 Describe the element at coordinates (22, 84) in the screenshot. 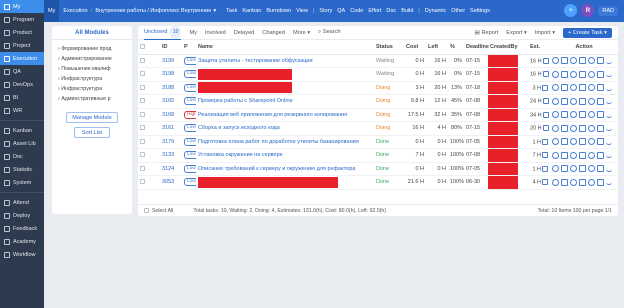

I see `sidebar-item-devops: DevOps` at that location.